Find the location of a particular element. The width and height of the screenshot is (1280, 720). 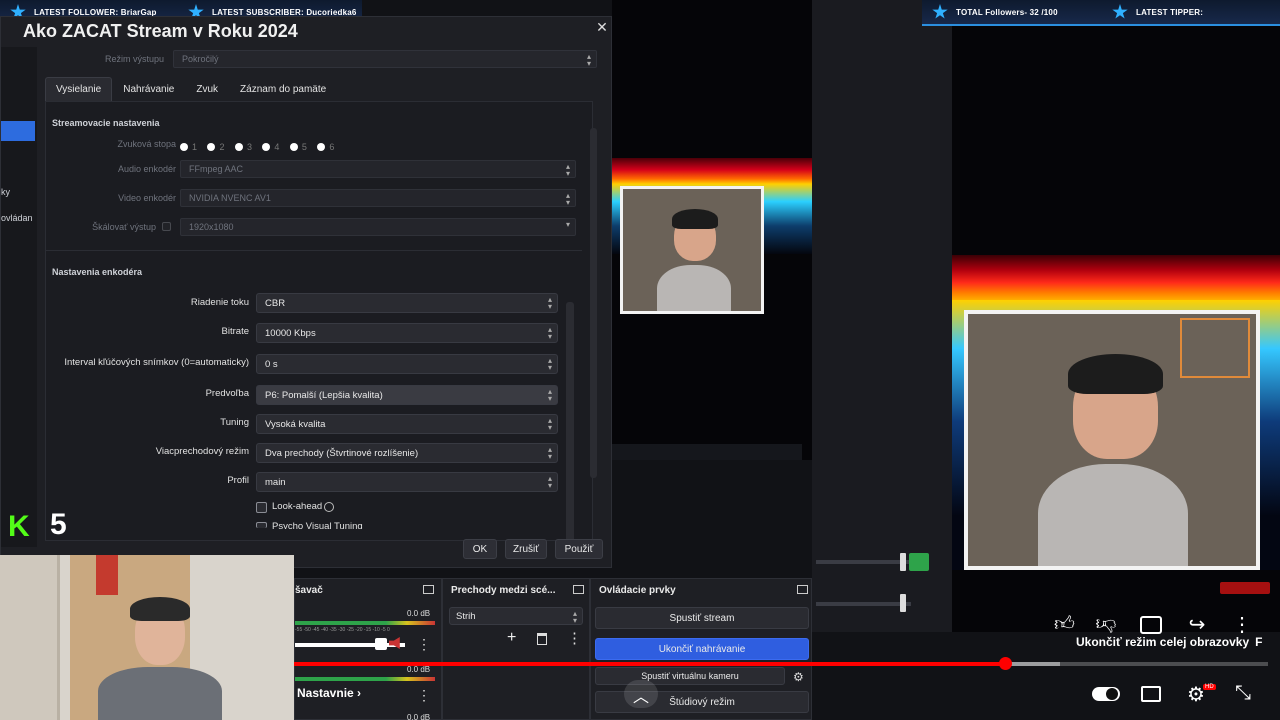

neon-stripe is located at coordinates (1116, 280).